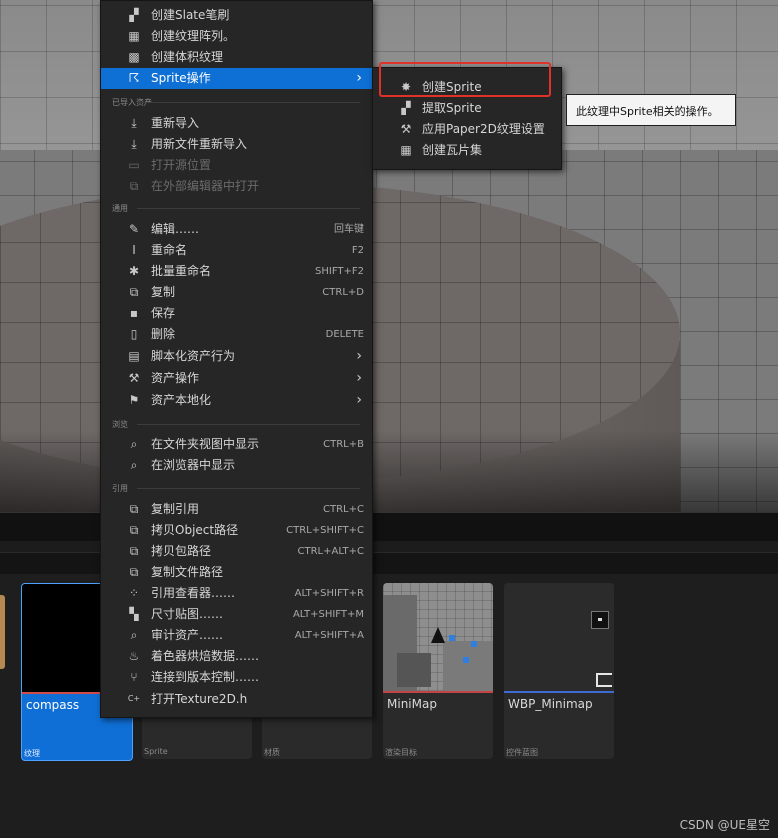  Describe the element at coordinates (134, 593) in the screenshot. I see `reference-viewer-icon: ⁘` at that location.